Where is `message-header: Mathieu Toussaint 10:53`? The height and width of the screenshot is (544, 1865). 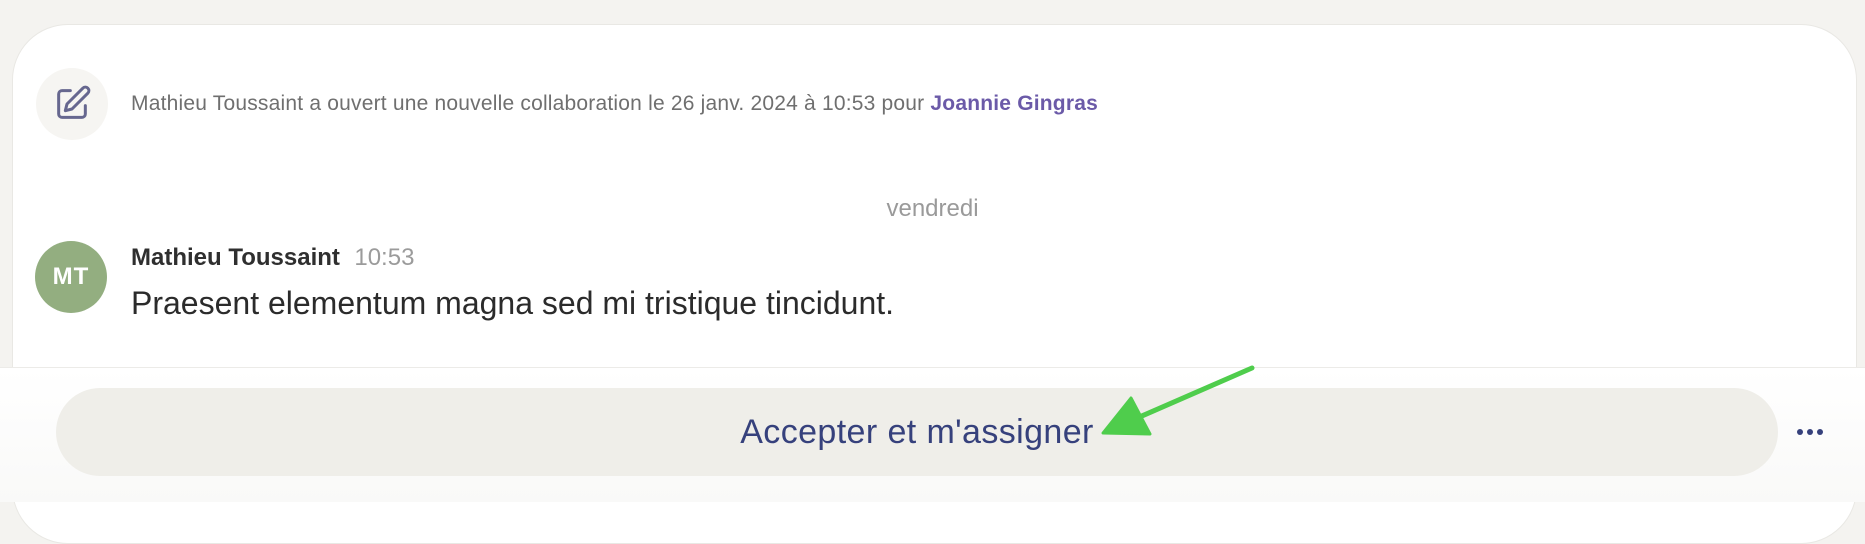 message-header: Mathieu Toussaint 10:53 is located at coordinates (272, 258).